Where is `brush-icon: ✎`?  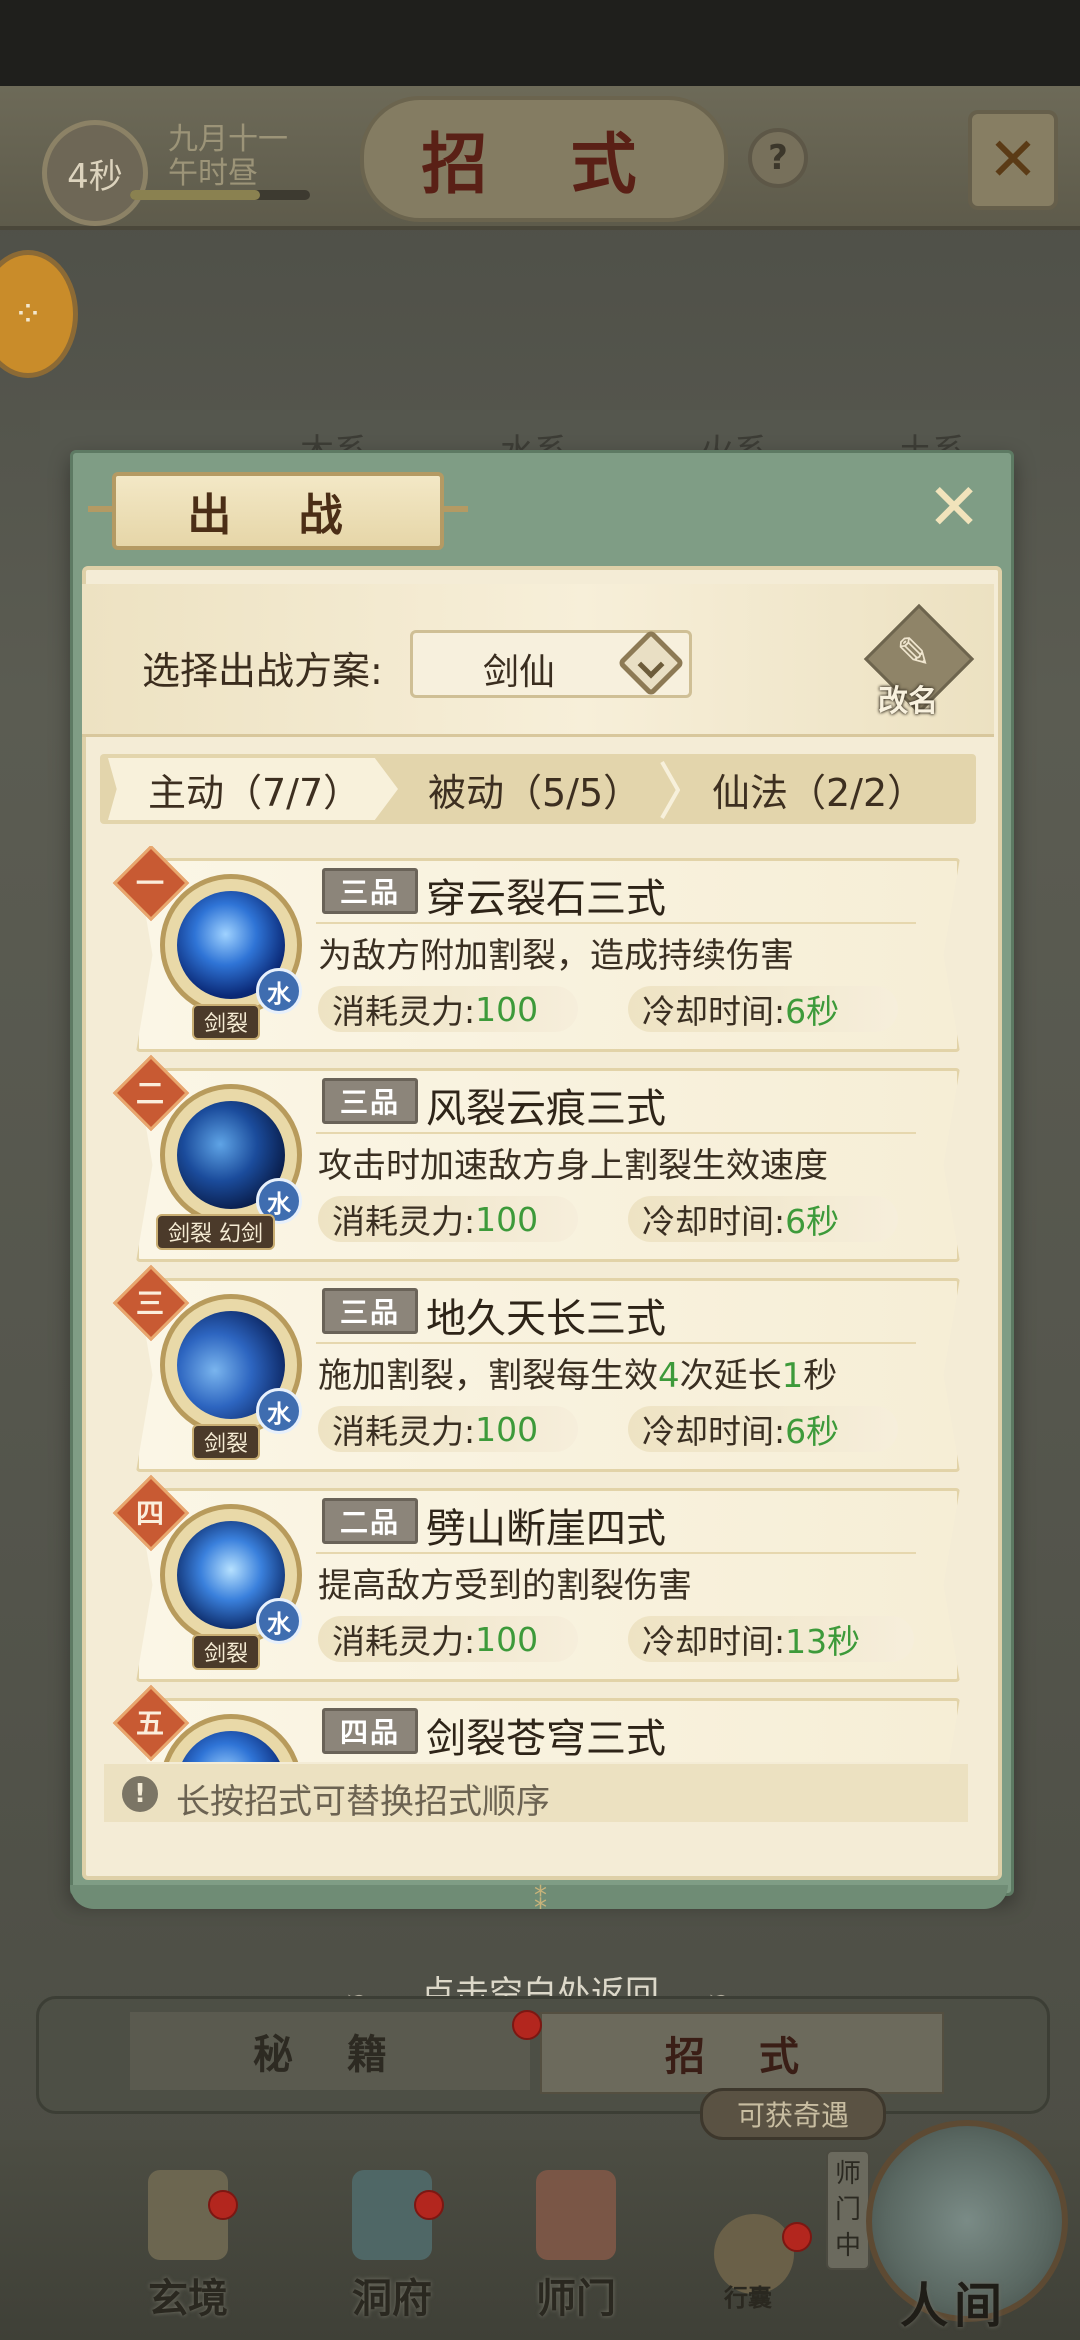
brush-icon: ✎ is located at coordinates (914, 652).